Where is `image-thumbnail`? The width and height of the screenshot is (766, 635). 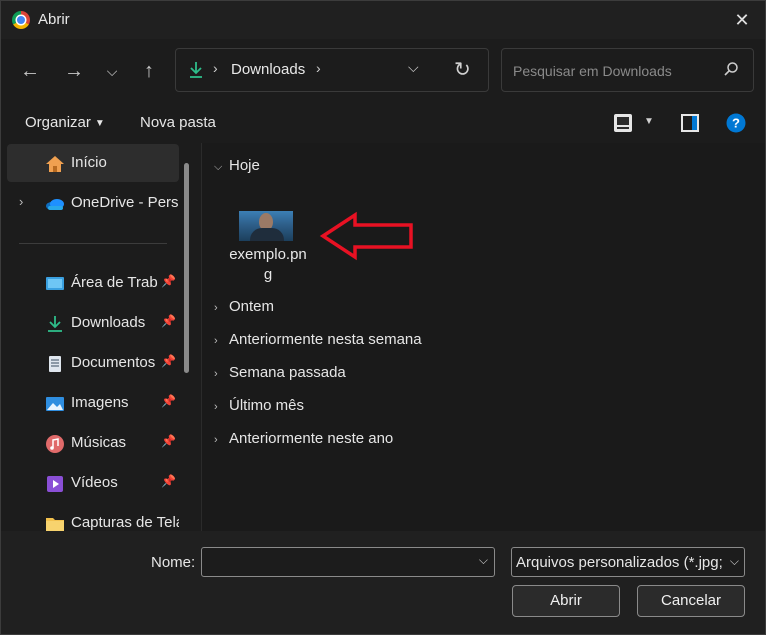
image-thumbnail is located at coordinates (266, 226).